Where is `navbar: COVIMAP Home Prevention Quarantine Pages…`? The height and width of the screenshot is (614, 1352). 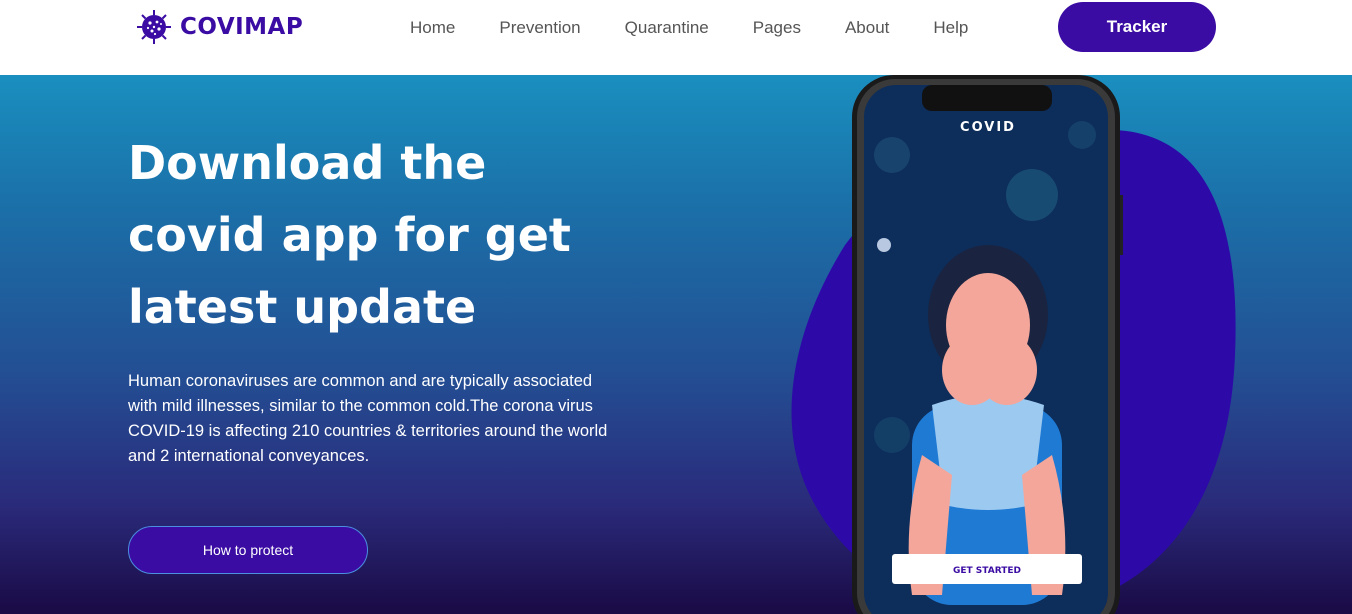 navbar: COVIMAP Home Prevention Quarantine Pages… is located at coordinates (676, 37).